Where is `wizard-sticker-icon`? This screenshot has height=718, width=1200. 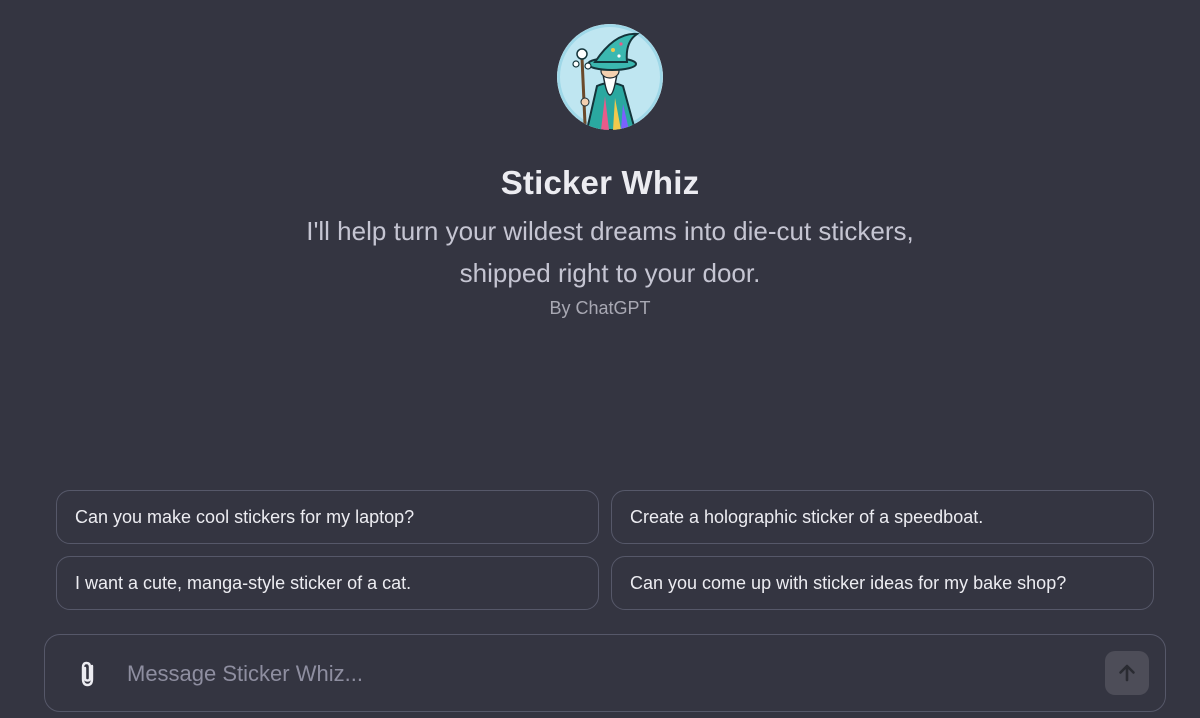 wizard-sticker-icon is located at coordinates (610, 77).